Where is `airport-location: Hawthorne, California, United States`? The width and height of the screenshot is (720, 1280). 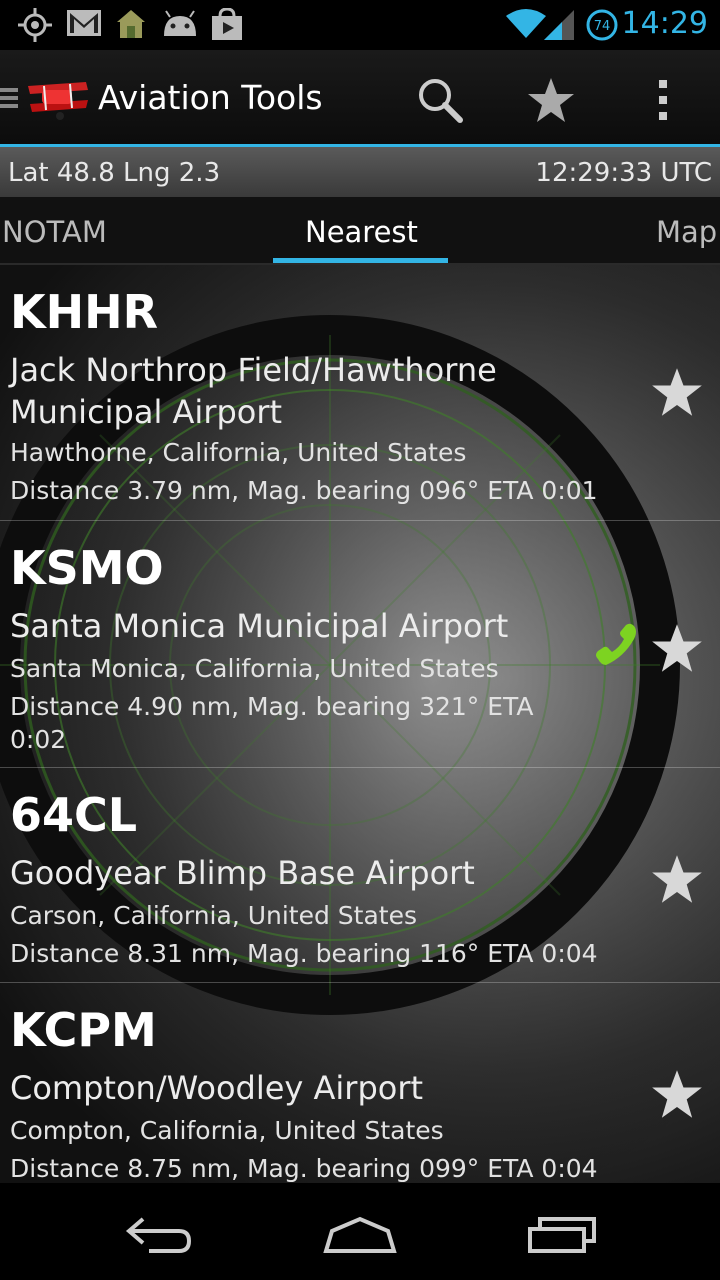 airport-location: Hawthorne, California, United States is located at coordinates (238, 452).